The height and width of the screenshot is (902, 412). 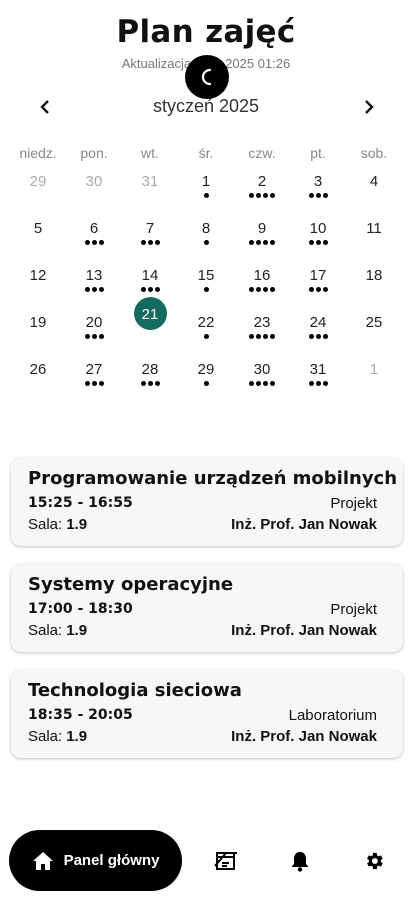 I want to click on calendar-day-selected: 21, so click(x=150, y=324).